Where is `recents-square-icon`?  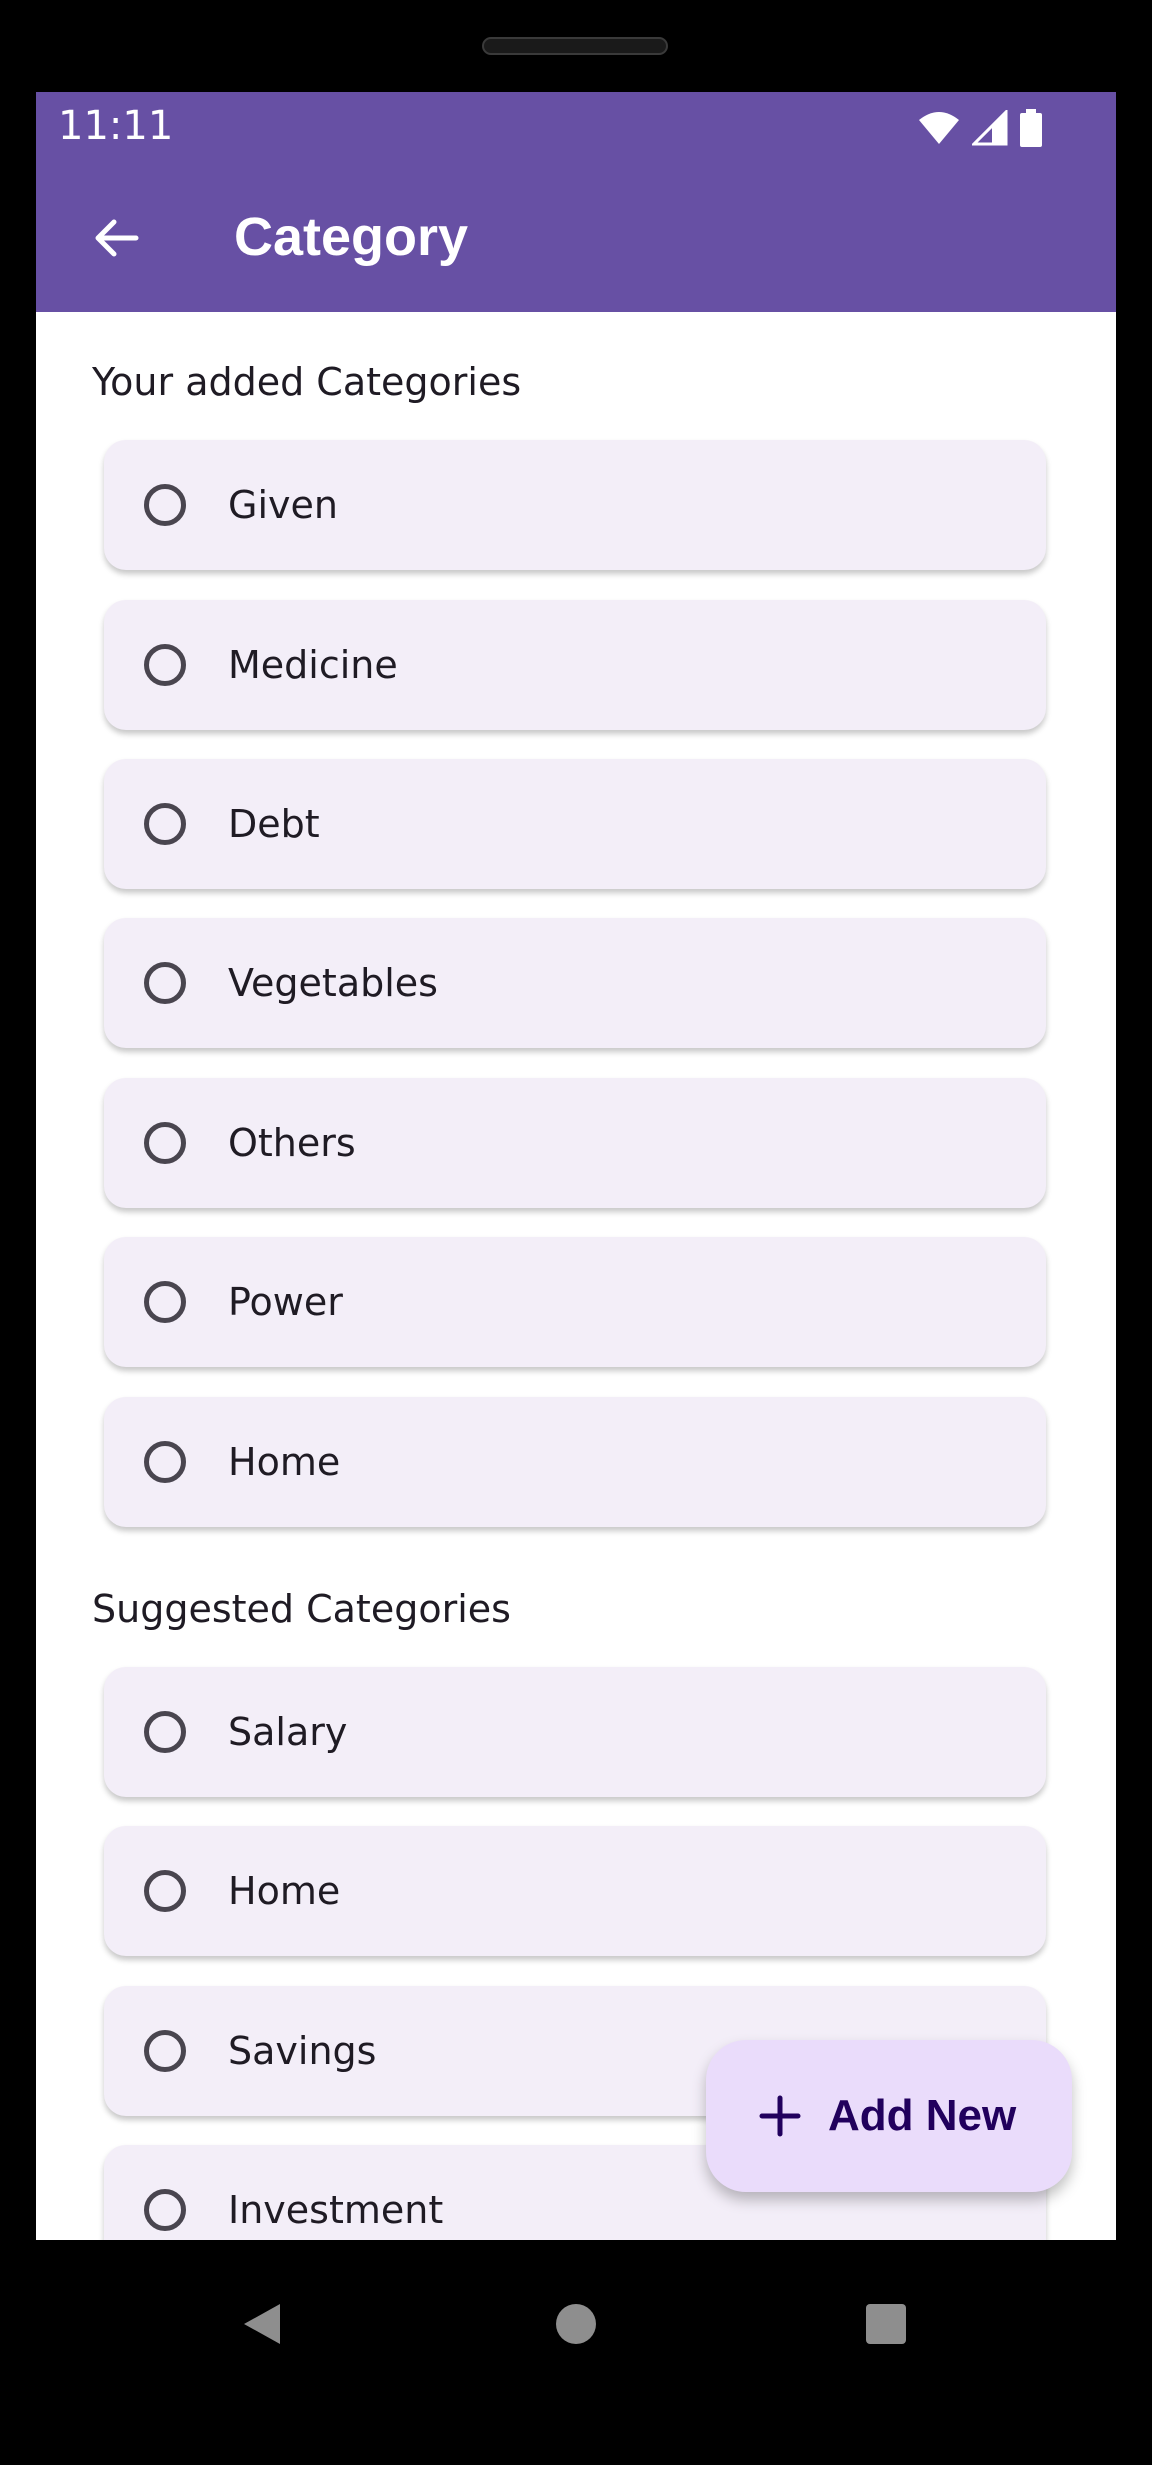
recents-square-icon is located at coordinates (886, 2324).